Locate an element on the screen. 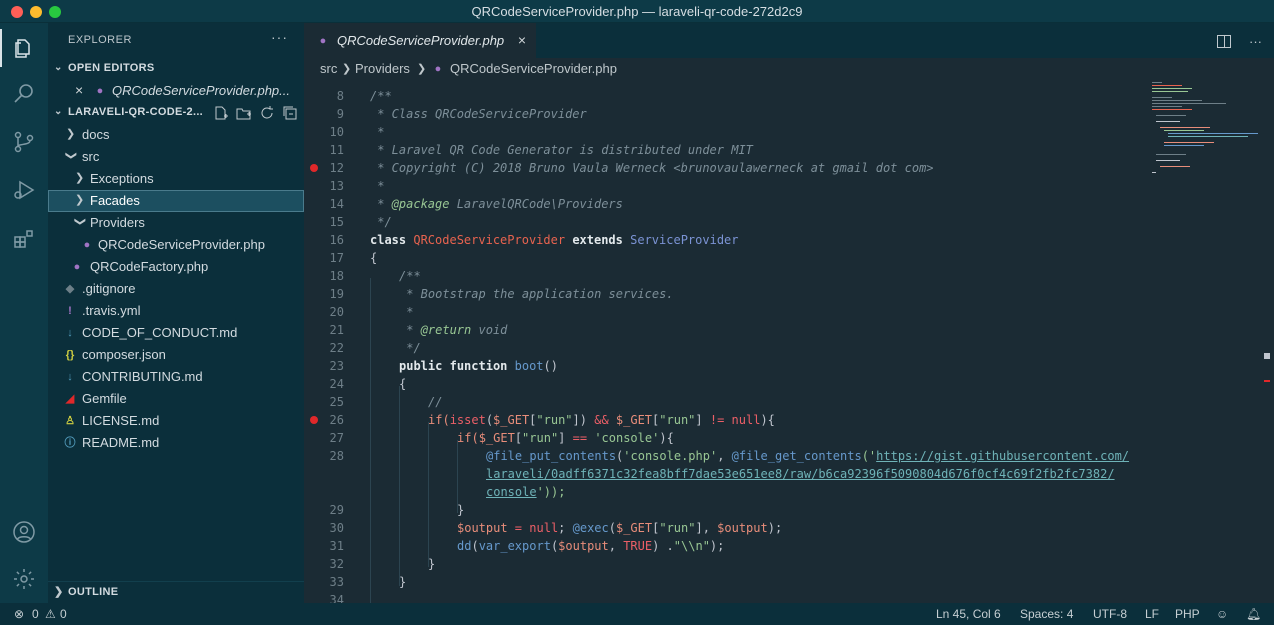  new-file-icon is located at coordinates (221, 113).